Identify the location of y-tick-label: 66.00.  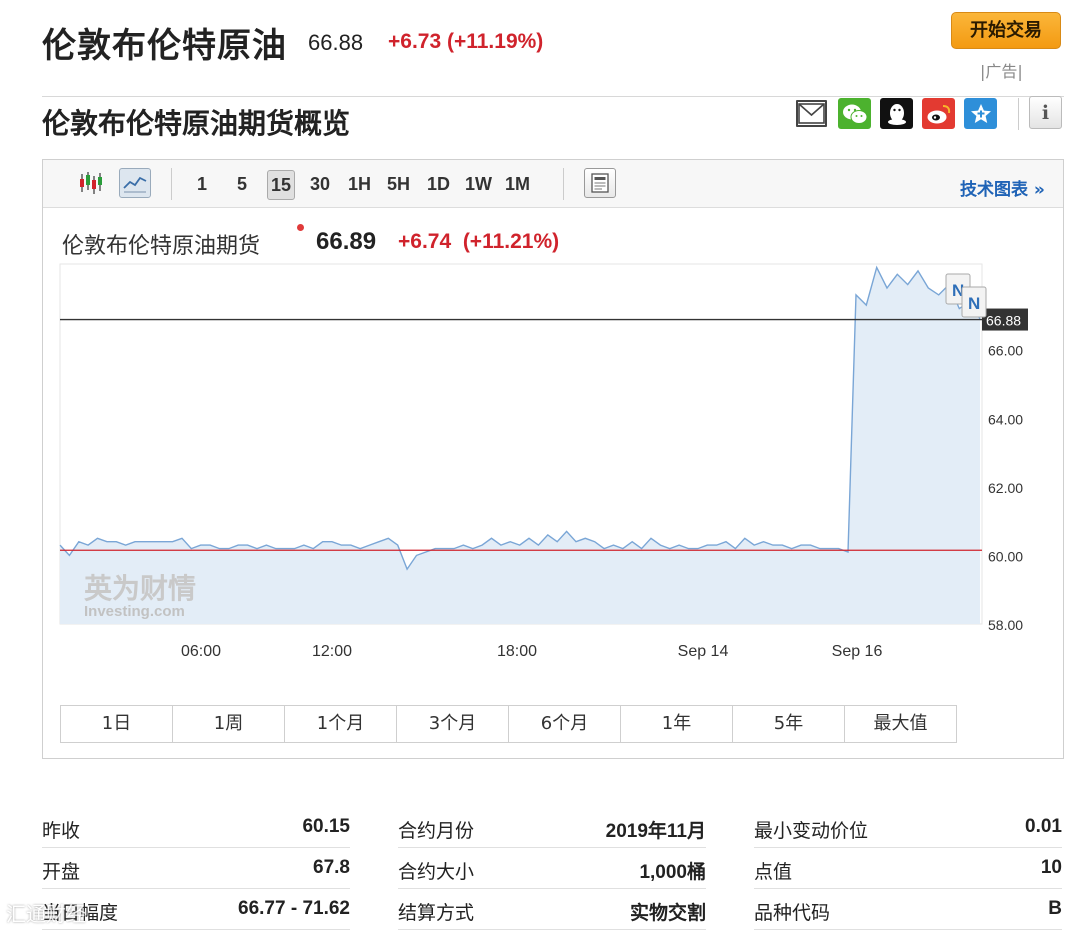
(1005, 351).